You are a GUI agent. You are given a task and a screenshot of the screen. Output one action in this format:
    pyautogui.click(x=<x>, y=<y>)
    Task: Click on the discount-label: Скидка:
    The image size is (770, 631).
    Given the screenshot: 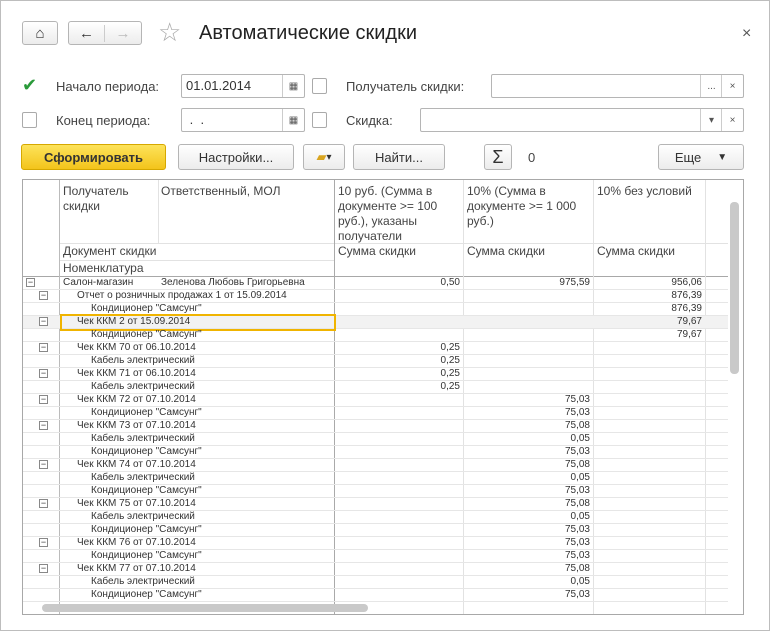 What is the action you would take?
    pyautogui.click(x=369, y=120)
    